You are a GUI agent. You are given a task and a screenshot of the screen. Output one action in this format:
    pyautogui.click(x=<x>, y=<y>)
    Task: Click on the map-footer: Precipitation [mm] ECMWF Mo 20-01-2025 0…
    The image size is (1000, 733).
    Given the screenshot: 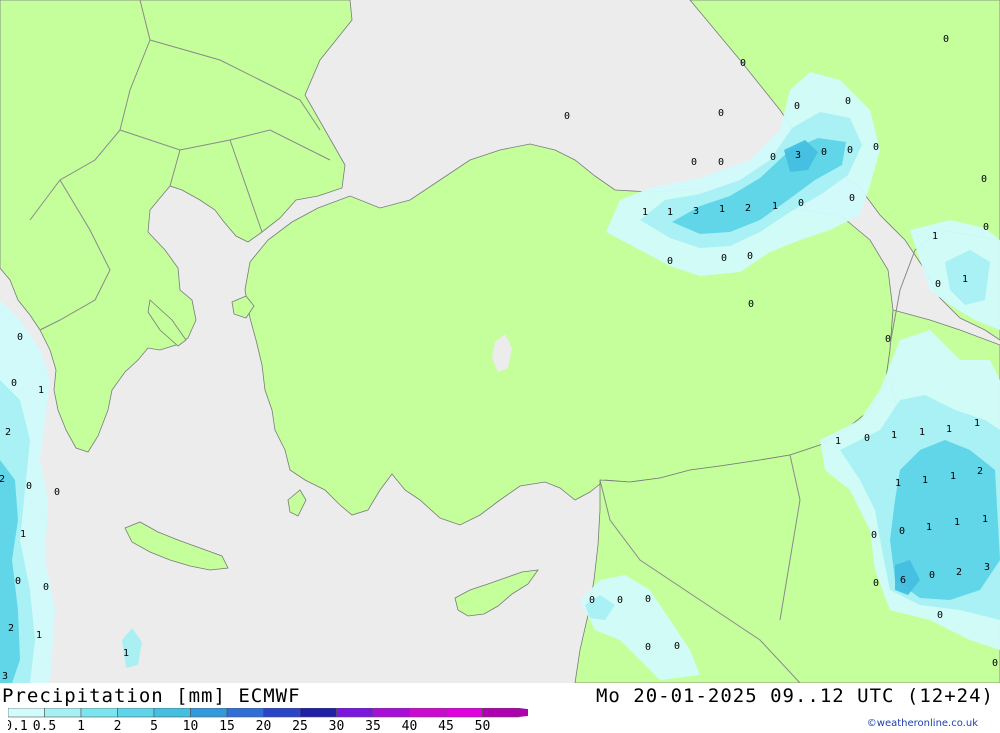 What is the action you would take?
    pyautogui.click(x=500, y=708)
    